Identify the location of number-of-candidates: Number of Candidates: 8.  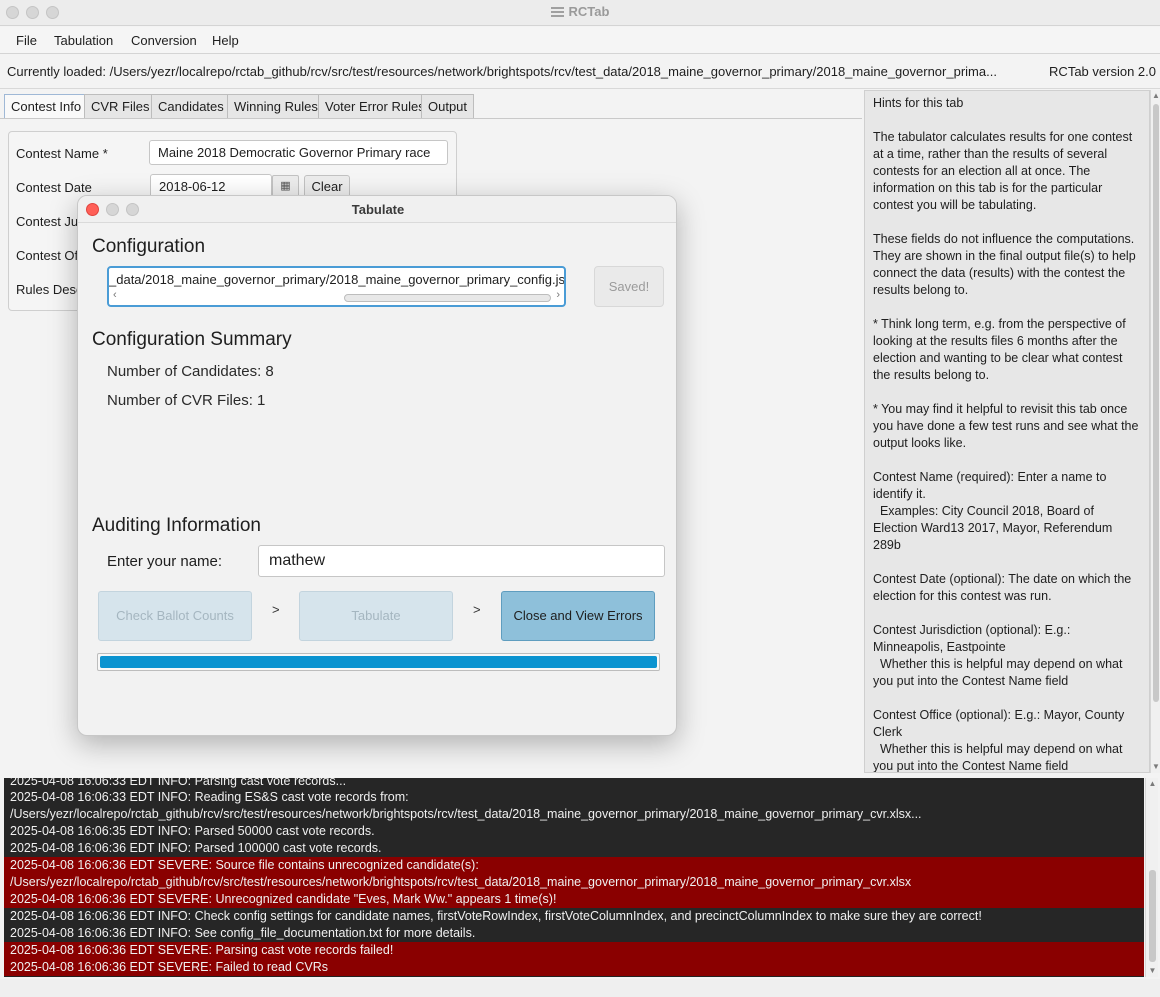
(190, 371).